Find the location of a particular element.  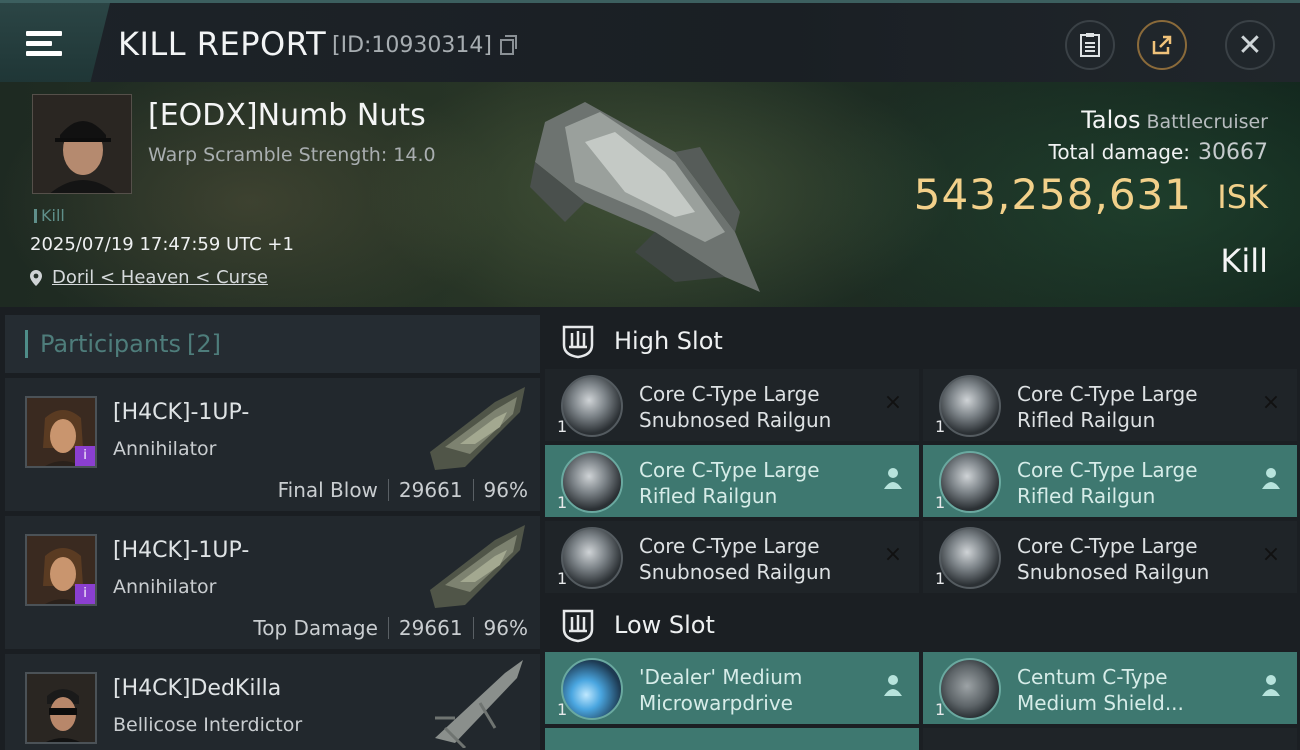

page-title: KILL REPORT is located at coordinates (222, 44).